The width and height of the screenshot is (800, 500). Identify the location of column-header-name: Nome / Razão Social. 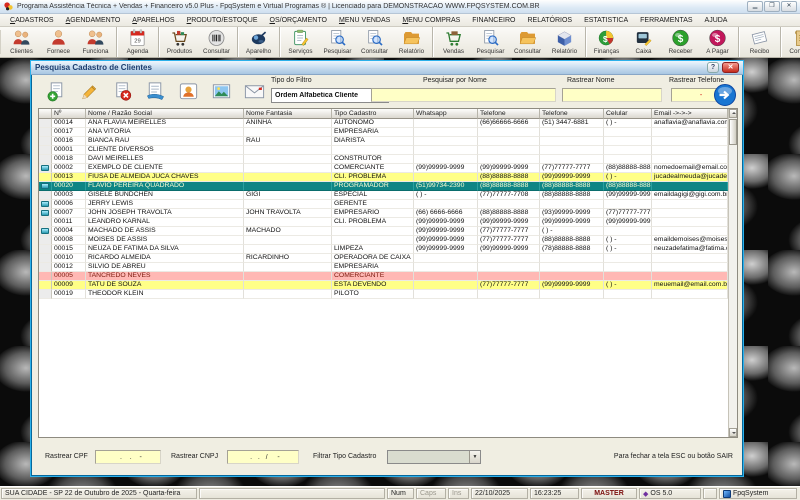
(165, 114).